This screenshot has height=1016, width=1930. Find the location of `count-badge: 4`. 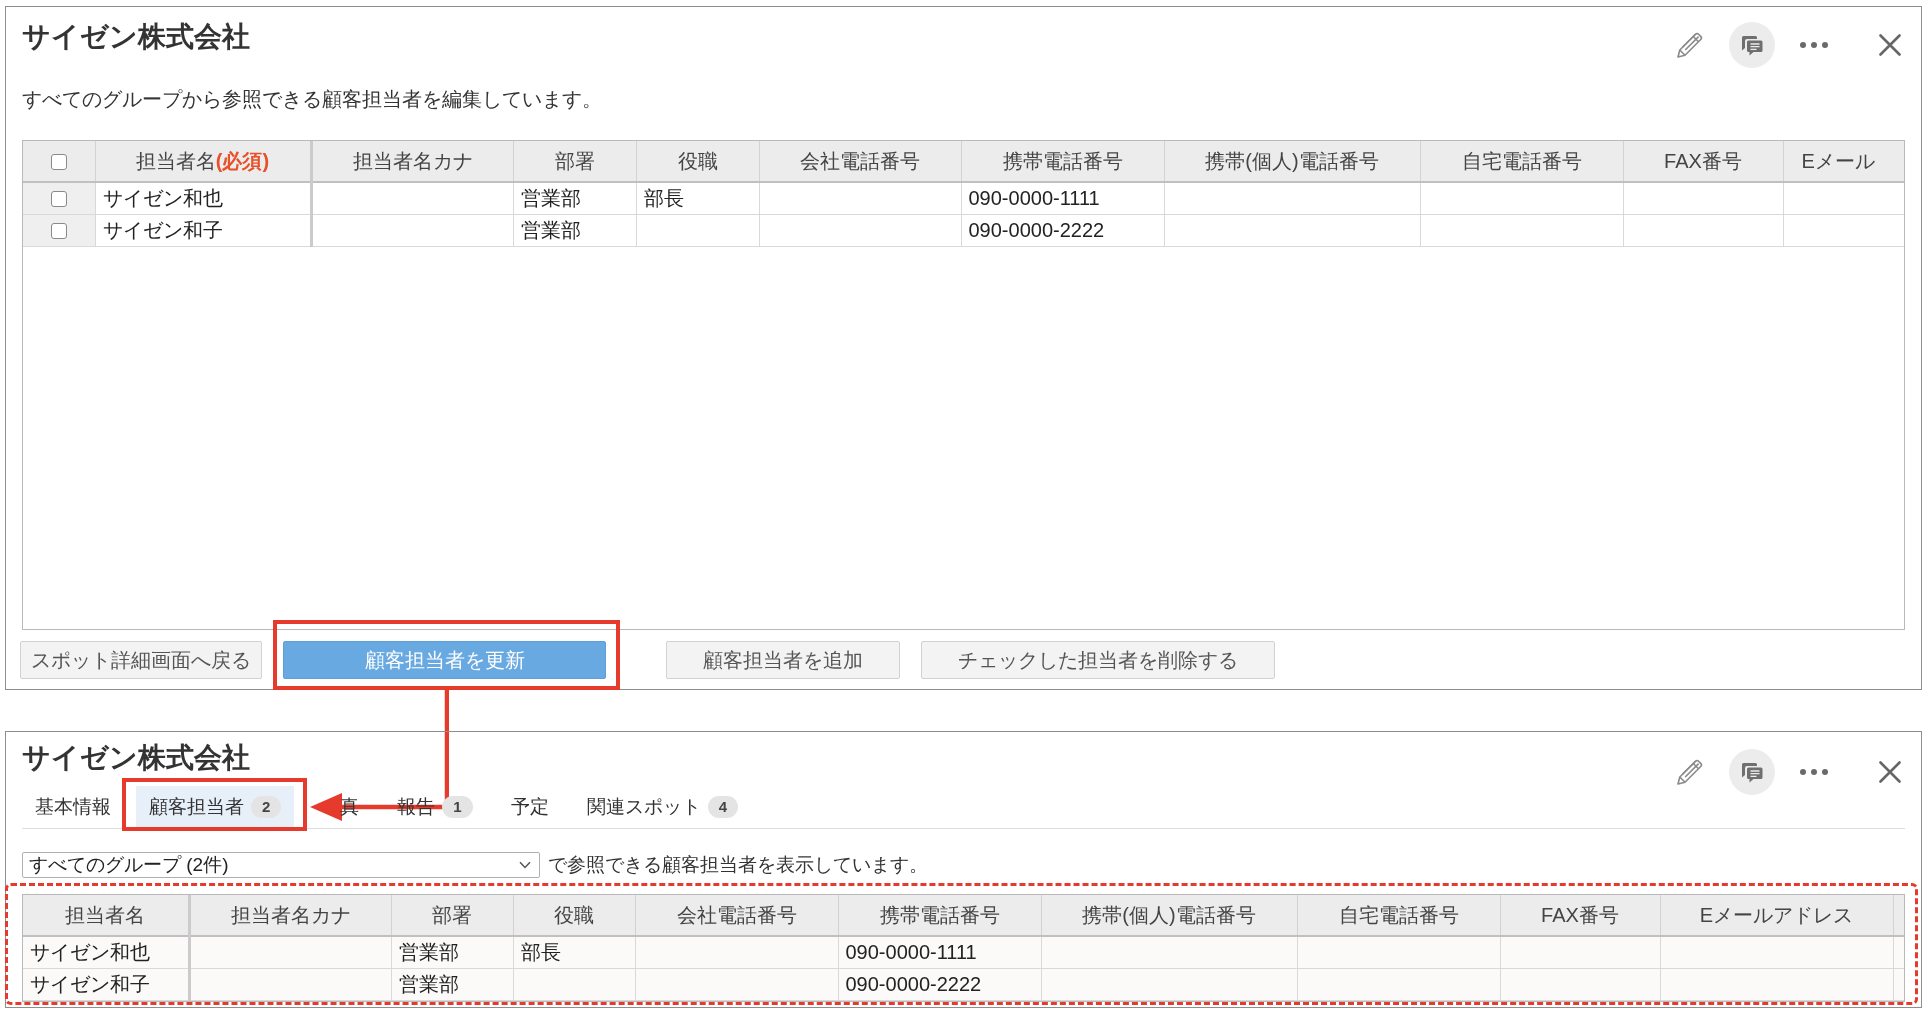

count-badge: 4 is located at coordinates (723, 807).